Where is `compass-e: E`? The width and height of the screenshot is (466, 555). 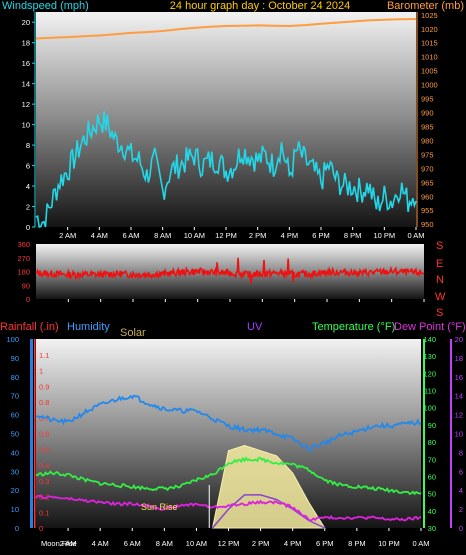 compass-e: E is located at coordinates (439, 264).